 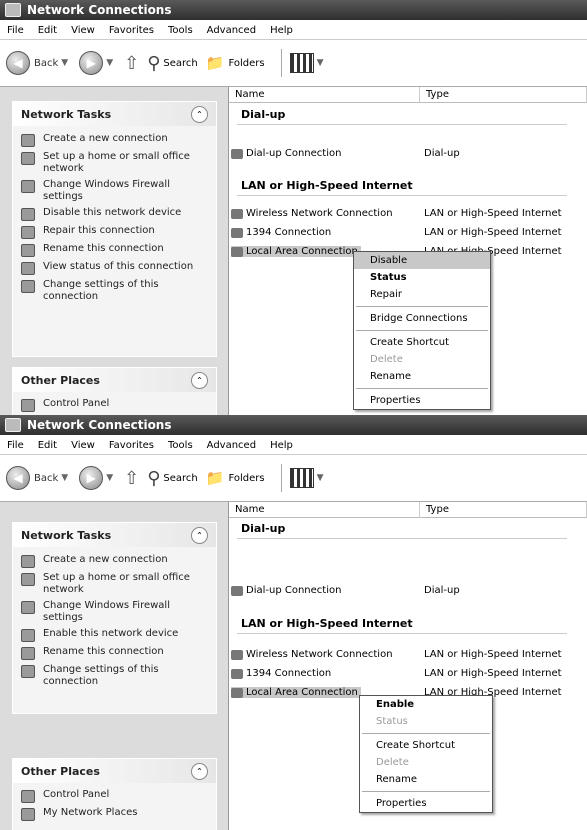 What do you see at coordinates (99, 10) in the screenshot?
I see `window-title: Network Connections` at bounding box center [99, 10].